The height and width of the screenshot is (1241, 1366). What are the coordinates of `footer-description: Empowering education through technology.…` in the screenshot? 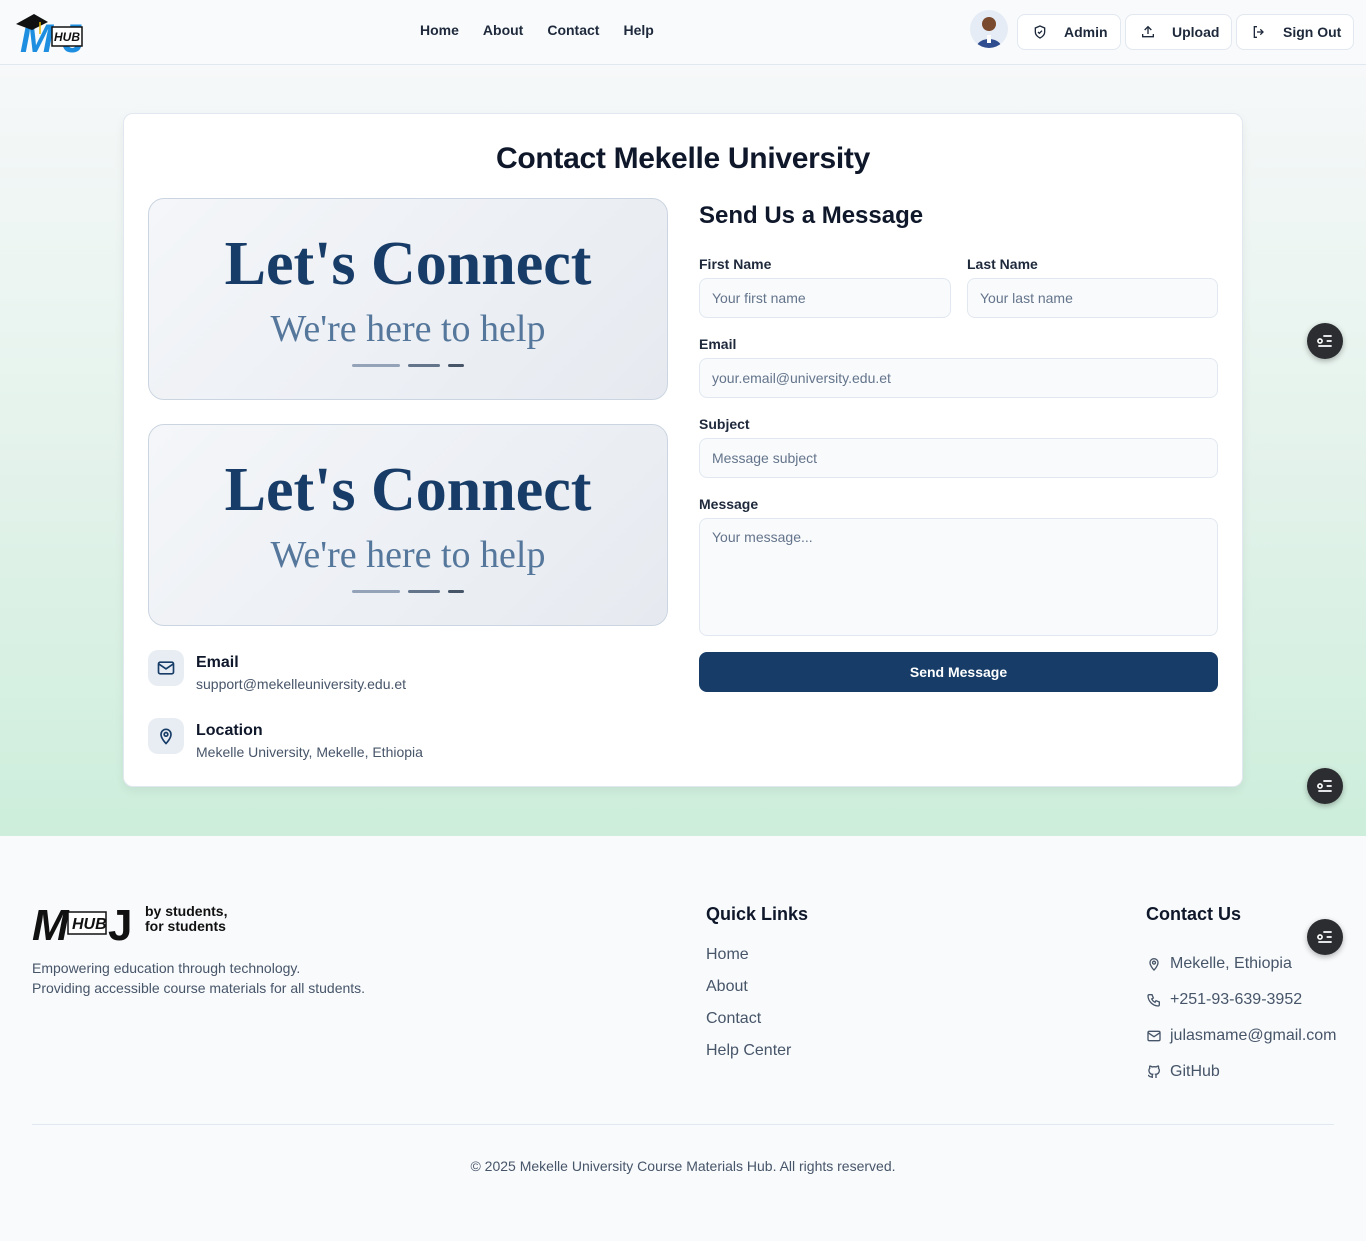 It's located at (198, 978).